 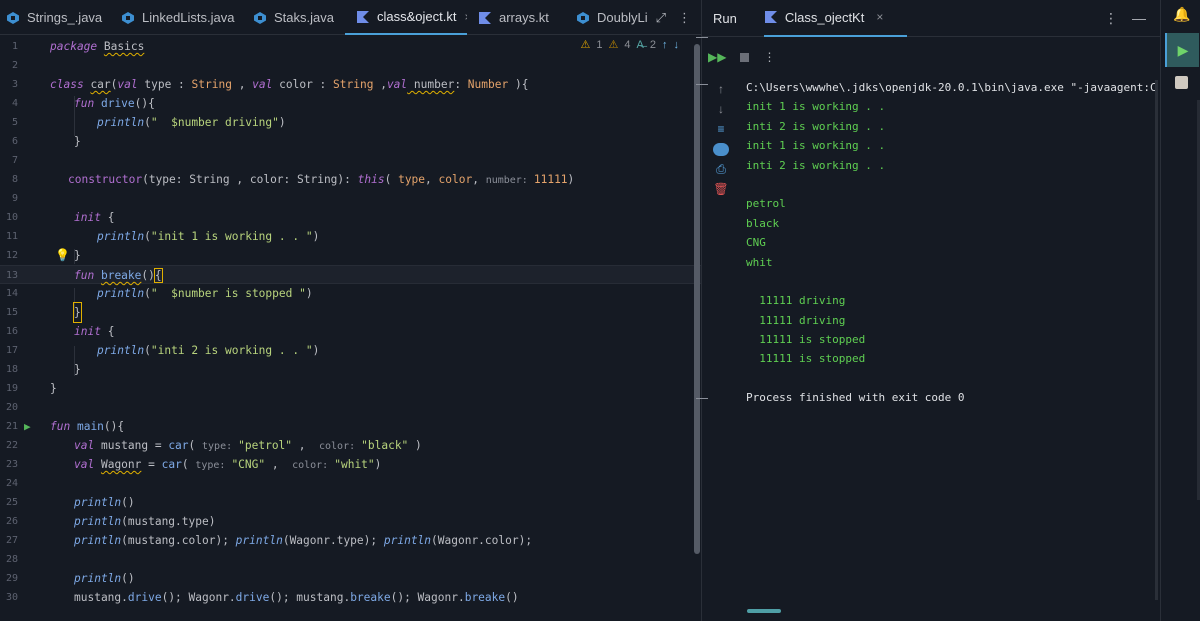 What do you see at coordinates (14, 141) in the screenshot?
I see `line-number: 6` at bounding box center [14, 141].